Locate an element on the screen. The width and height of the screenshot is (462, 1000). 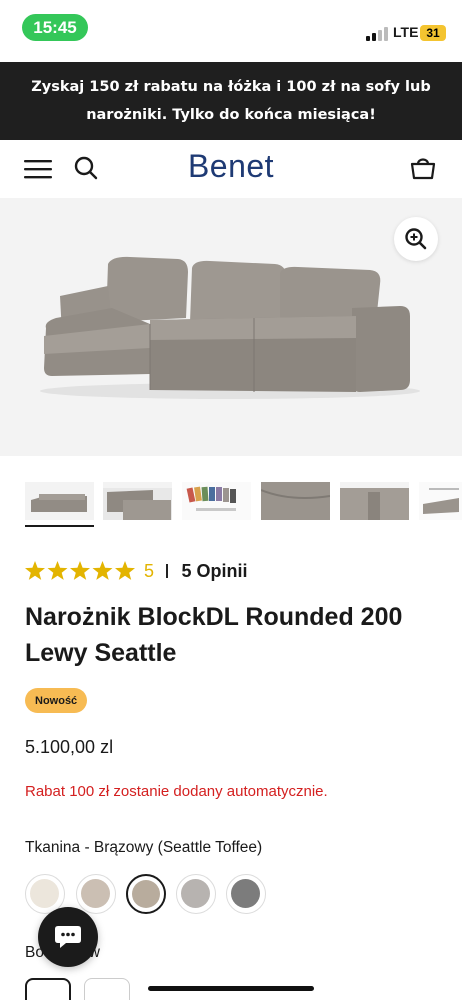
thumbnail-active-indicator is located at coordinates (59, 526).